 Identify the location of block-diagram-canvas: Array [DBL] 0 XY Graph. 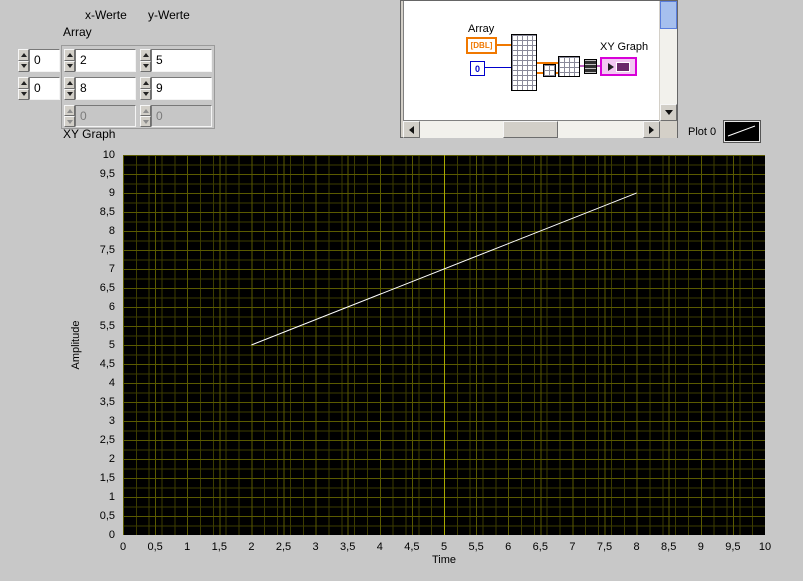
(531, 61).